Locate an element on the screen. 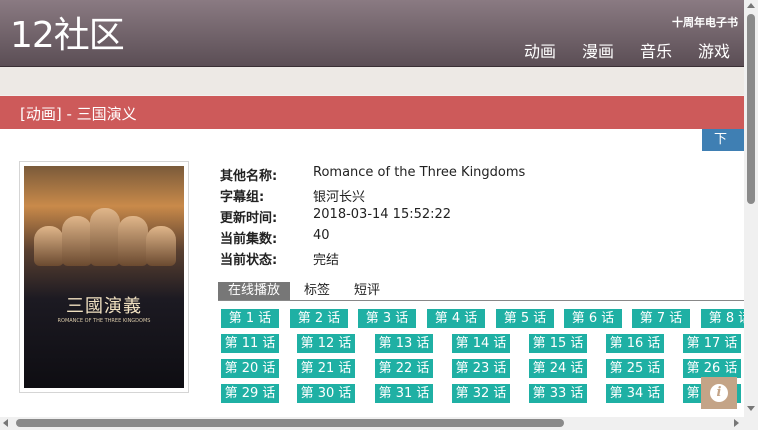  info-icon: i is located at coordinates (719, 393).